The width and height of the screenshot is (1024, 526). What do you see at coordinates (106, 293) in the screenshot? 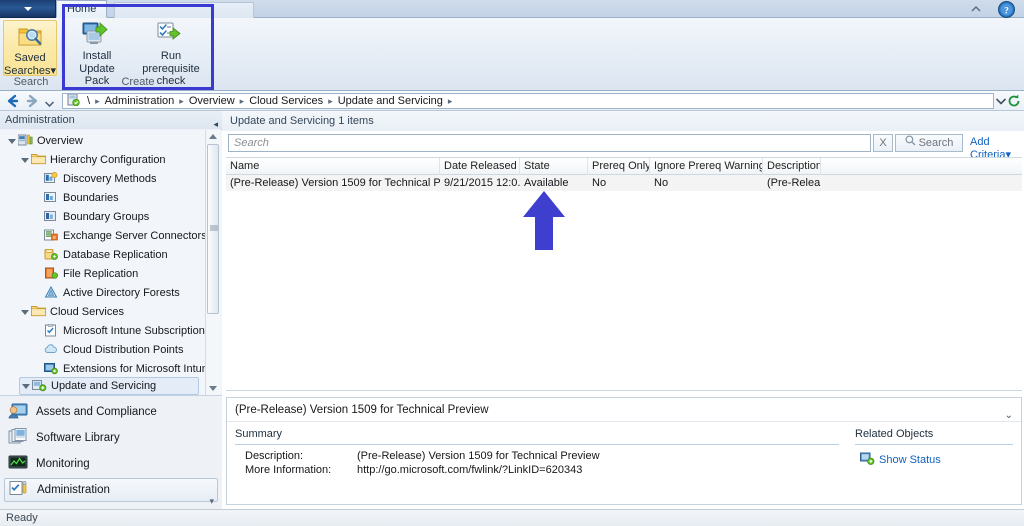
I see `tree-item-active-directory-forests: Active Directory Forests` at bounding box center [106, 293].